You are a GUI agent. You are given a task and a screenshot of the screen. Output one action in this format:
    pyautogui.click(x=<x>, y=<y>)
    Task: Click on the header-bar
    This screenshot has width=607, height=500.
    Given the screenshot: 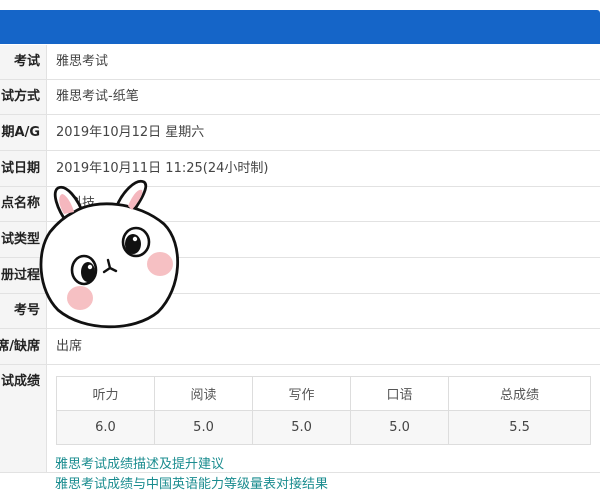 What is the action you would take?
    pyautogui.click(x=300, y=27)
    